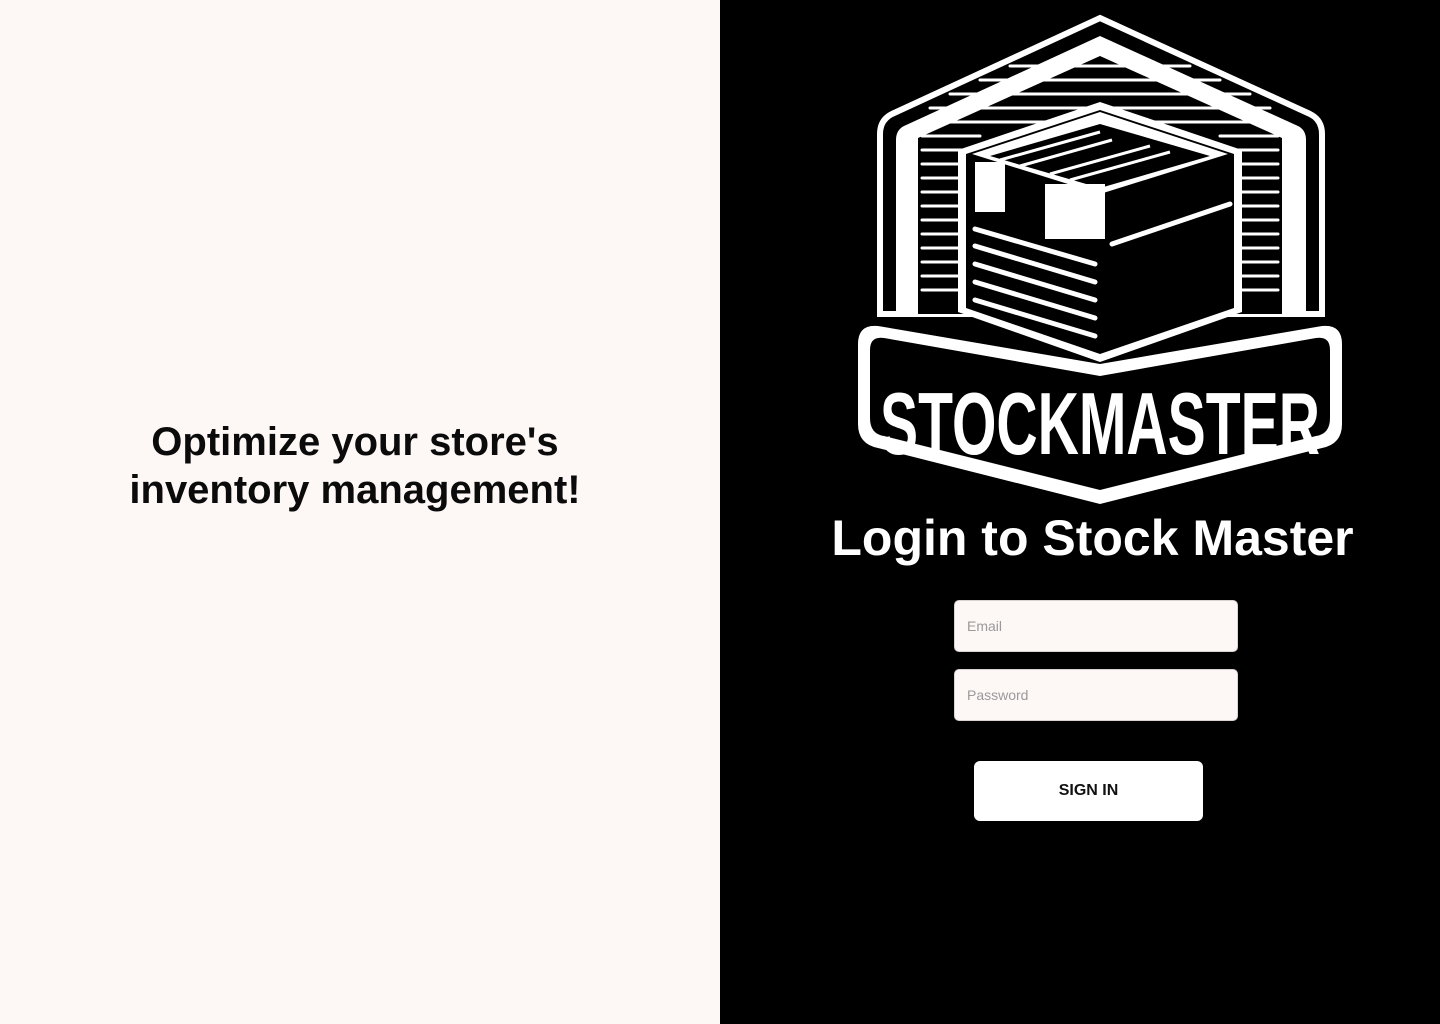  Describe the element at coordinates (355, 442) in the screenshot. I see `tagline-line-1: Optimize your store's` at that location.